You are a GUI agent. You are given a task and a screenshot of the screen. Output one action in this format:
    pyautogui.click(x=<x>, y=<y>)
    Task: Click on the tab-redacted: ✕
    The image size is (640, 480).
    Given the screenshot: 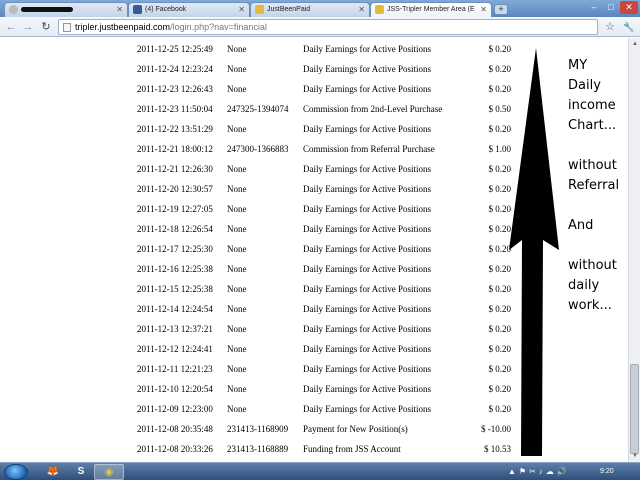 What is the action you would take?
    pyautogui.click(x=66, y=9)
    